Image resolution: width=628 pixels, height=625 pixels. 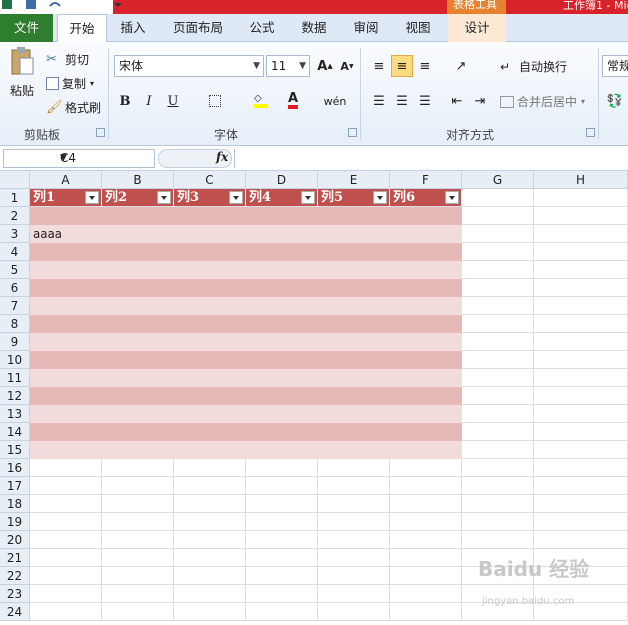 I want to click on cell-d9, so click(x=282, y=342).